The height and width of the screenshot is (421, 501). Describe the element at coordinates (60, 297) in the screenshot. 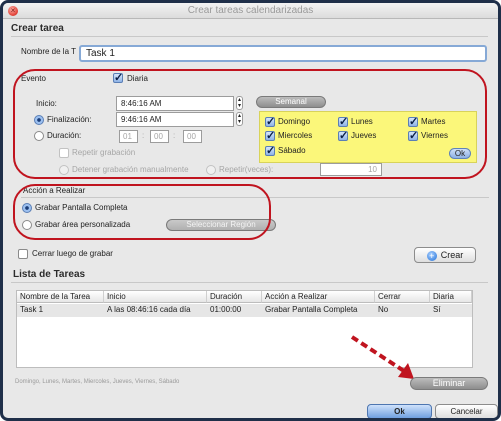

I see `table-header: Nombre de la Tarea` at that location.